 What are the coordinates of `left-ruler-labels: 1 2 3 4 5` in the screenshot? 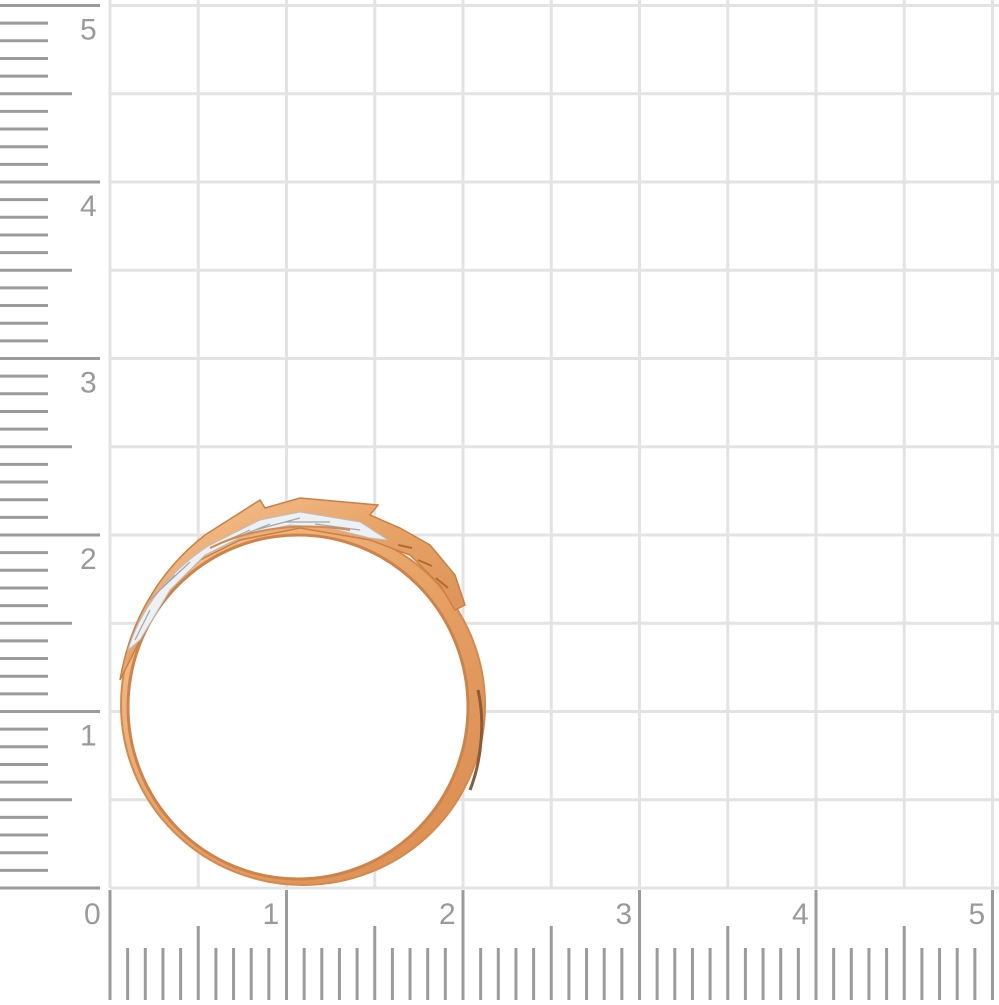 It's located at (88, 383).